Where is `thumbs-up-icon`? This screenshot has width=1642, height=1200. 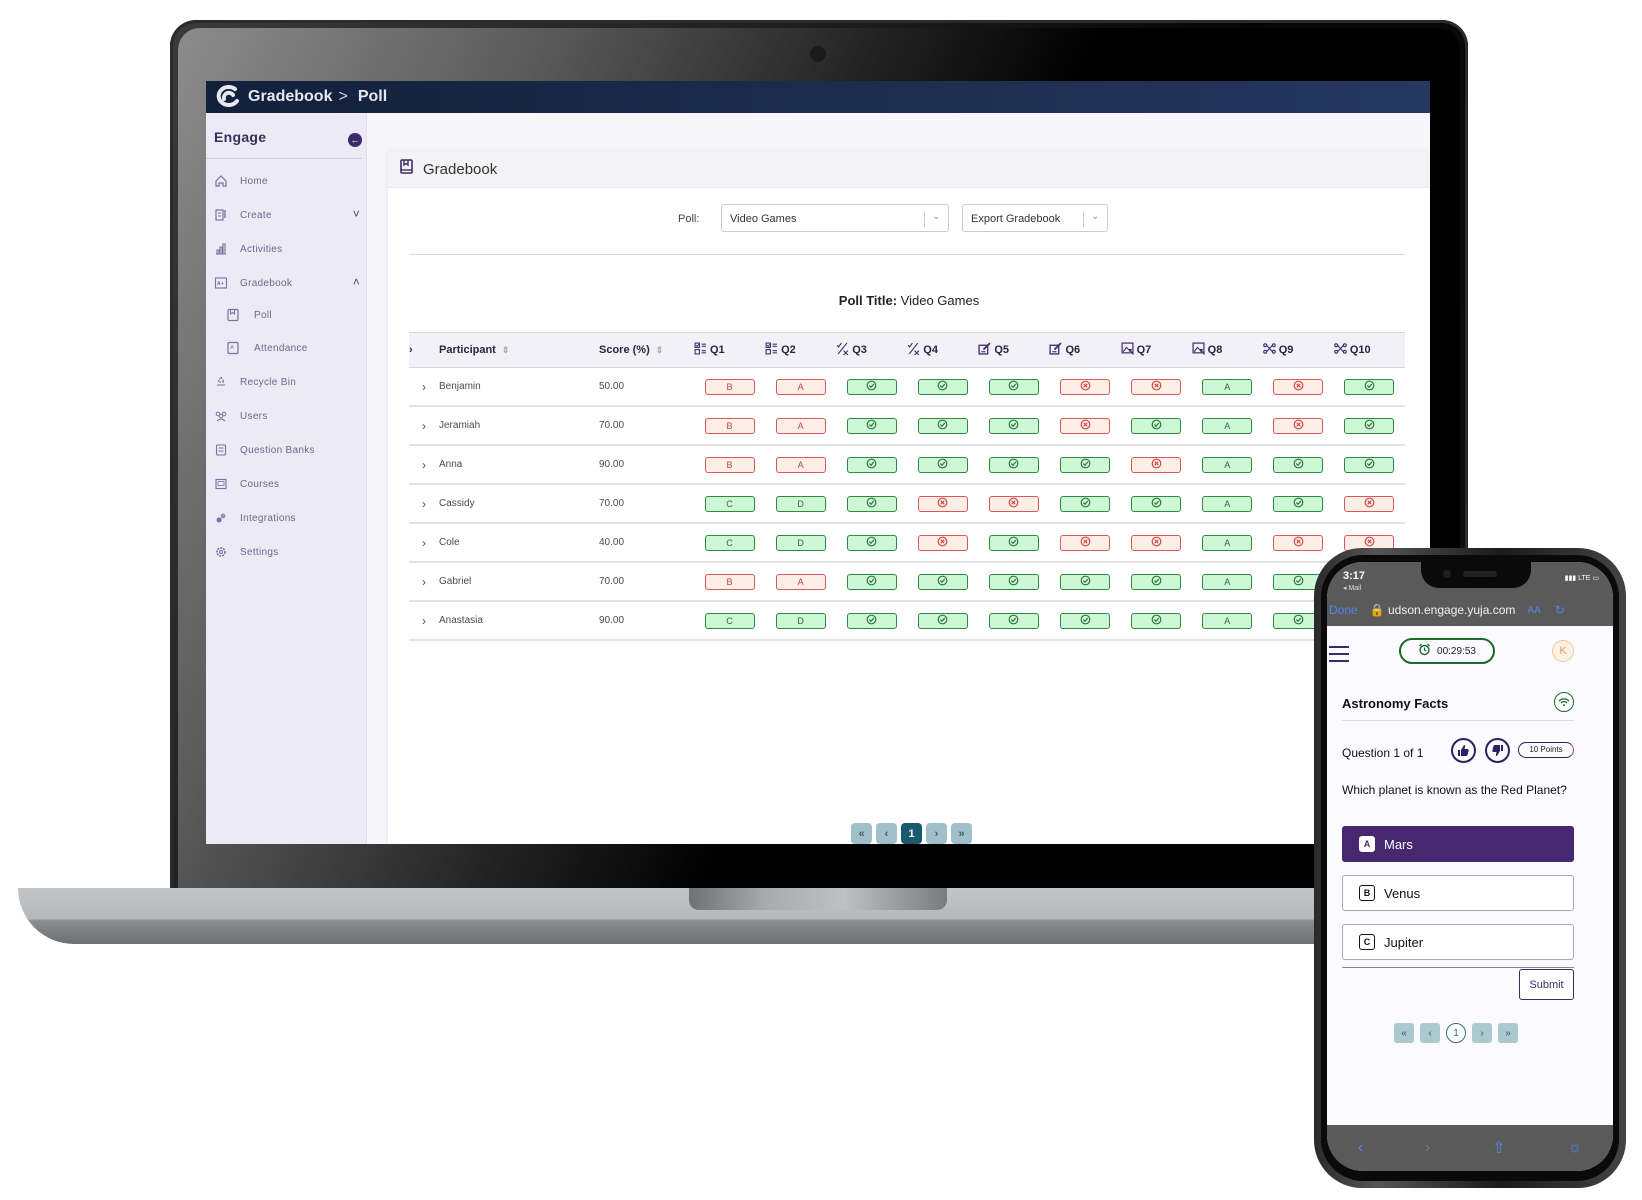
thumbs-up-icon is located at coordinates (1463, 750).